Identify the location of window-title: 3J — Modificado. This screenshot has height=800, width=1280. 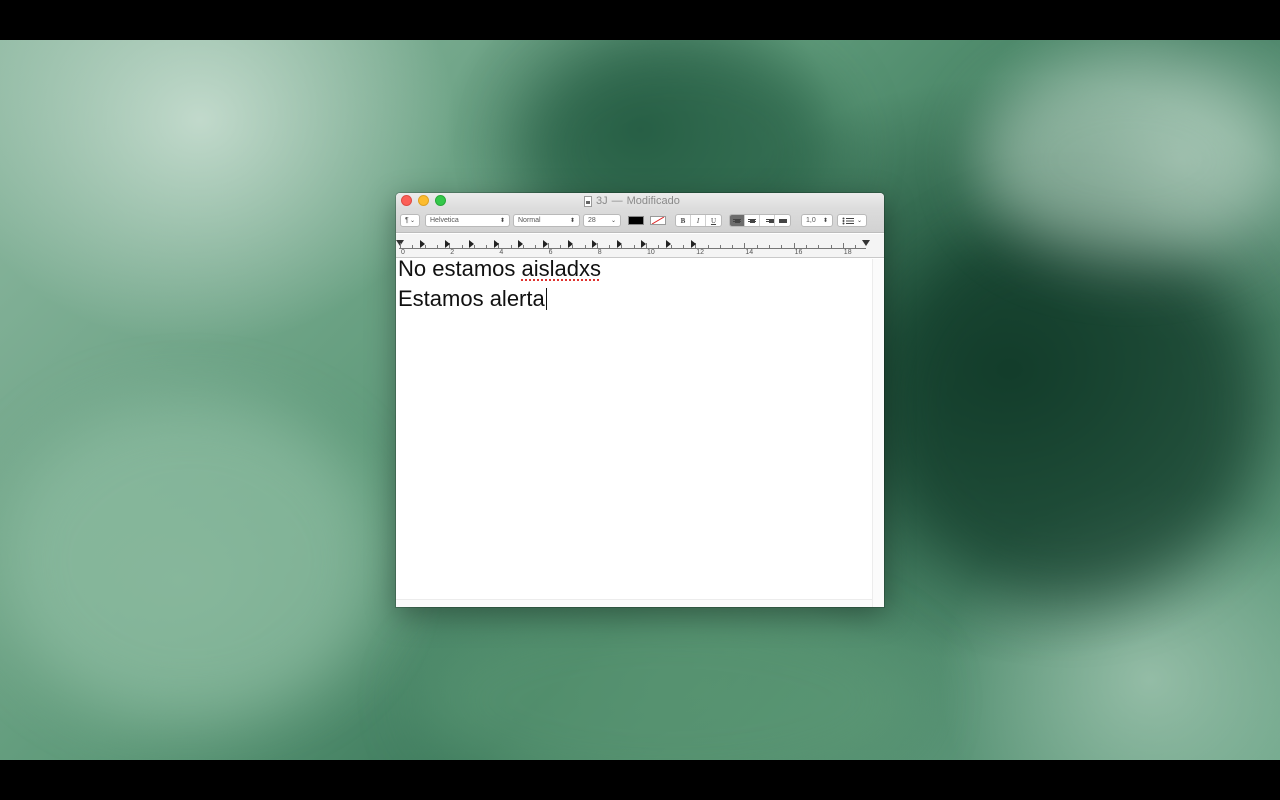
(632, 201).